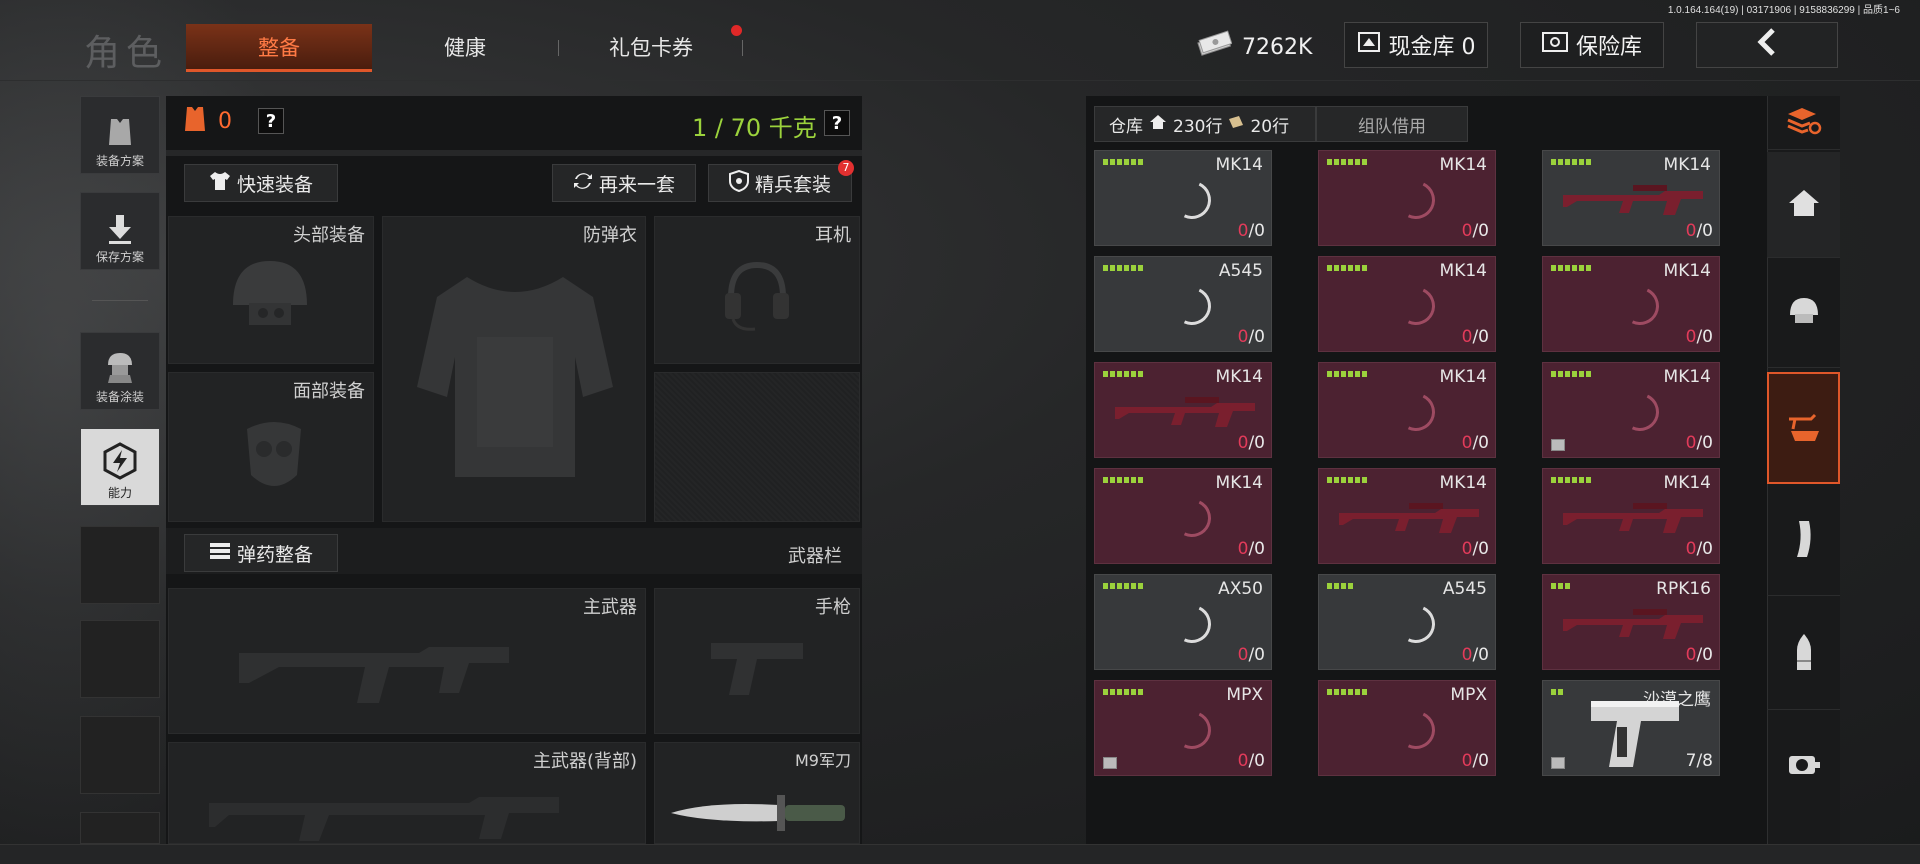 This screenshot has width=1920, height=864. I want to click on rail-sort-button, so click(1803, 123).